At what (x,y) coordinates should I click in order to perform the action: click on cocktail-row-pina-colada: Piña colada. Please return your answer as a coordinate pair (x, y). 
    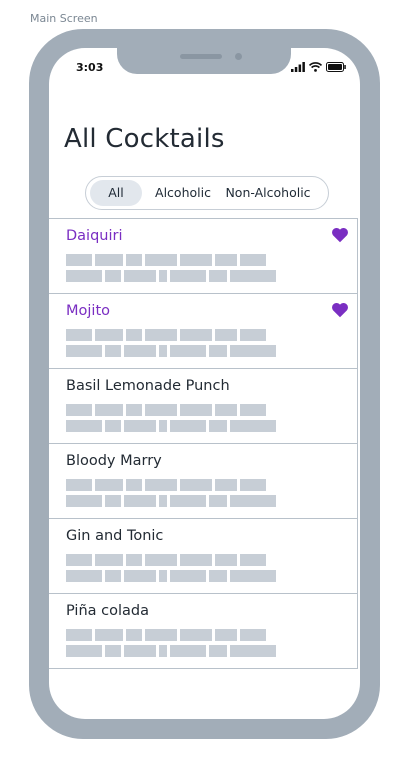
    Looking at the image, I should click on (203, 631).